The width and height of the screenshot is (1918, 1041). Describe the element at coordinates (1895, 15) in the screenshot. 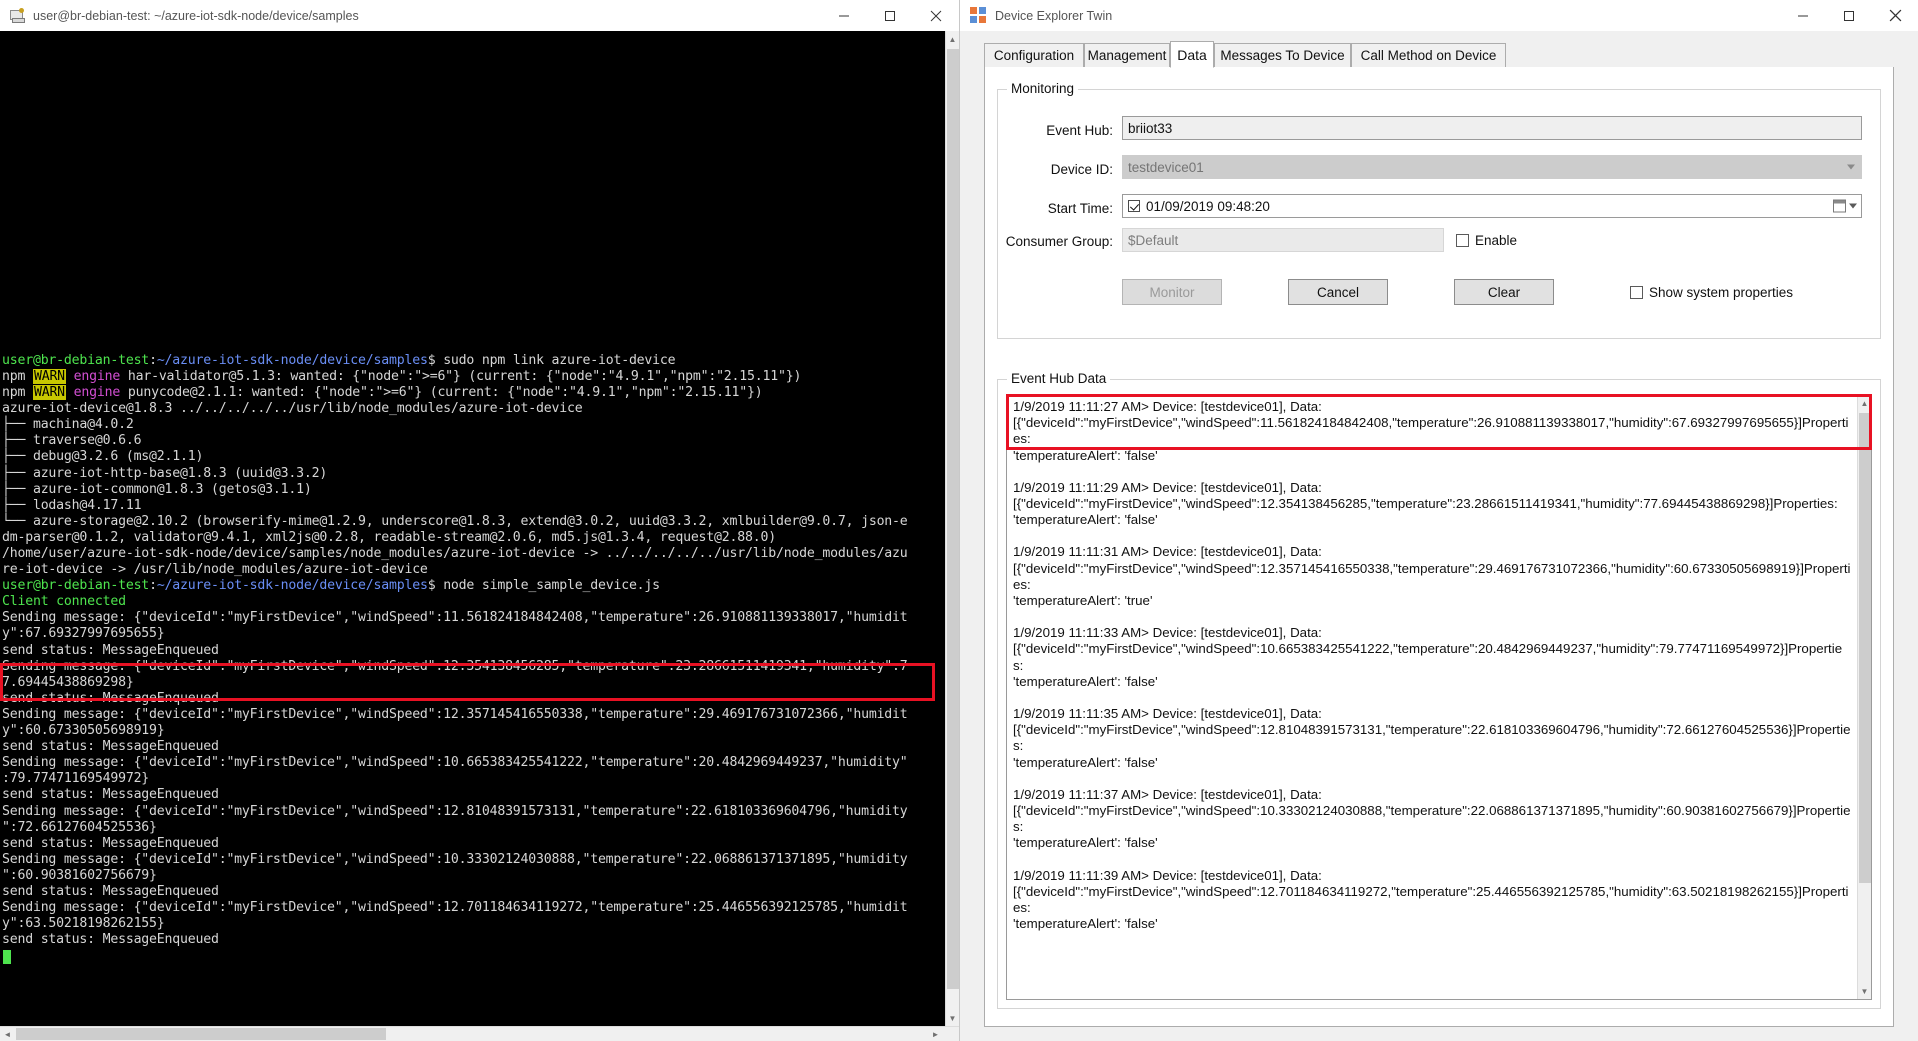

I see `device-explorer-close-button` at that location.